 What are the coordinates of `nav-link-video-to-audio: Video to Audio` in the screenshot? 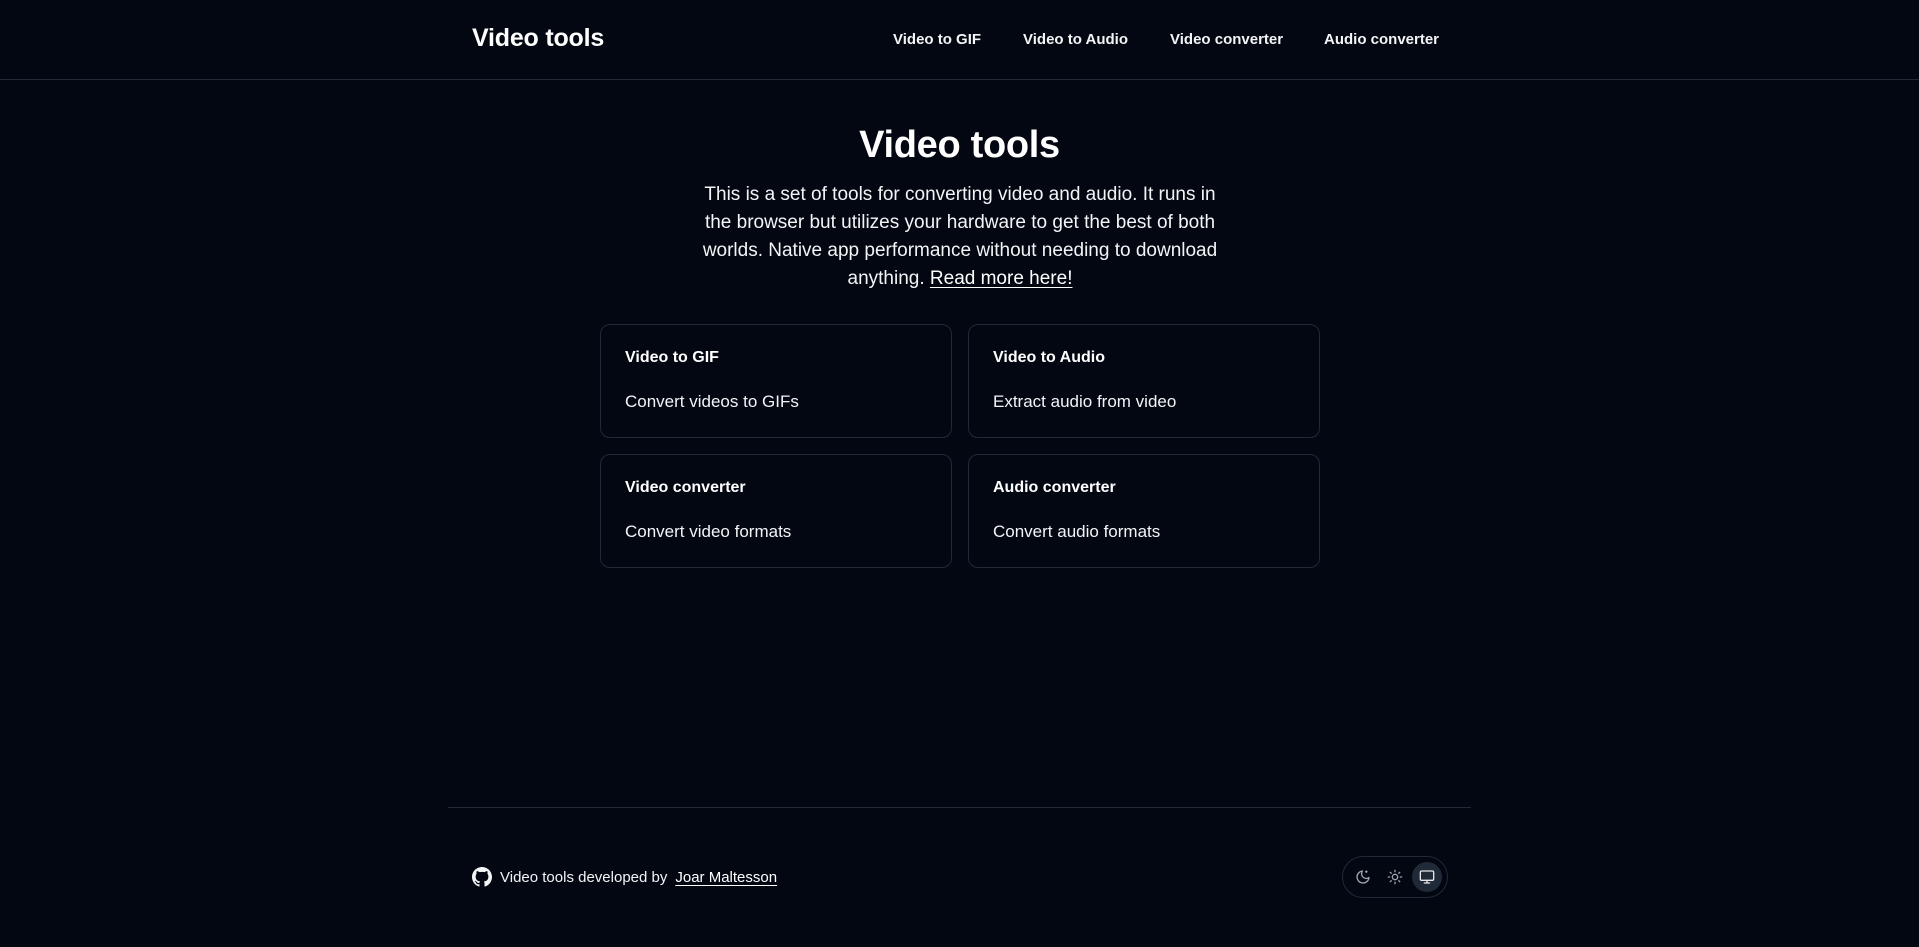 It's located at (1075, 39).